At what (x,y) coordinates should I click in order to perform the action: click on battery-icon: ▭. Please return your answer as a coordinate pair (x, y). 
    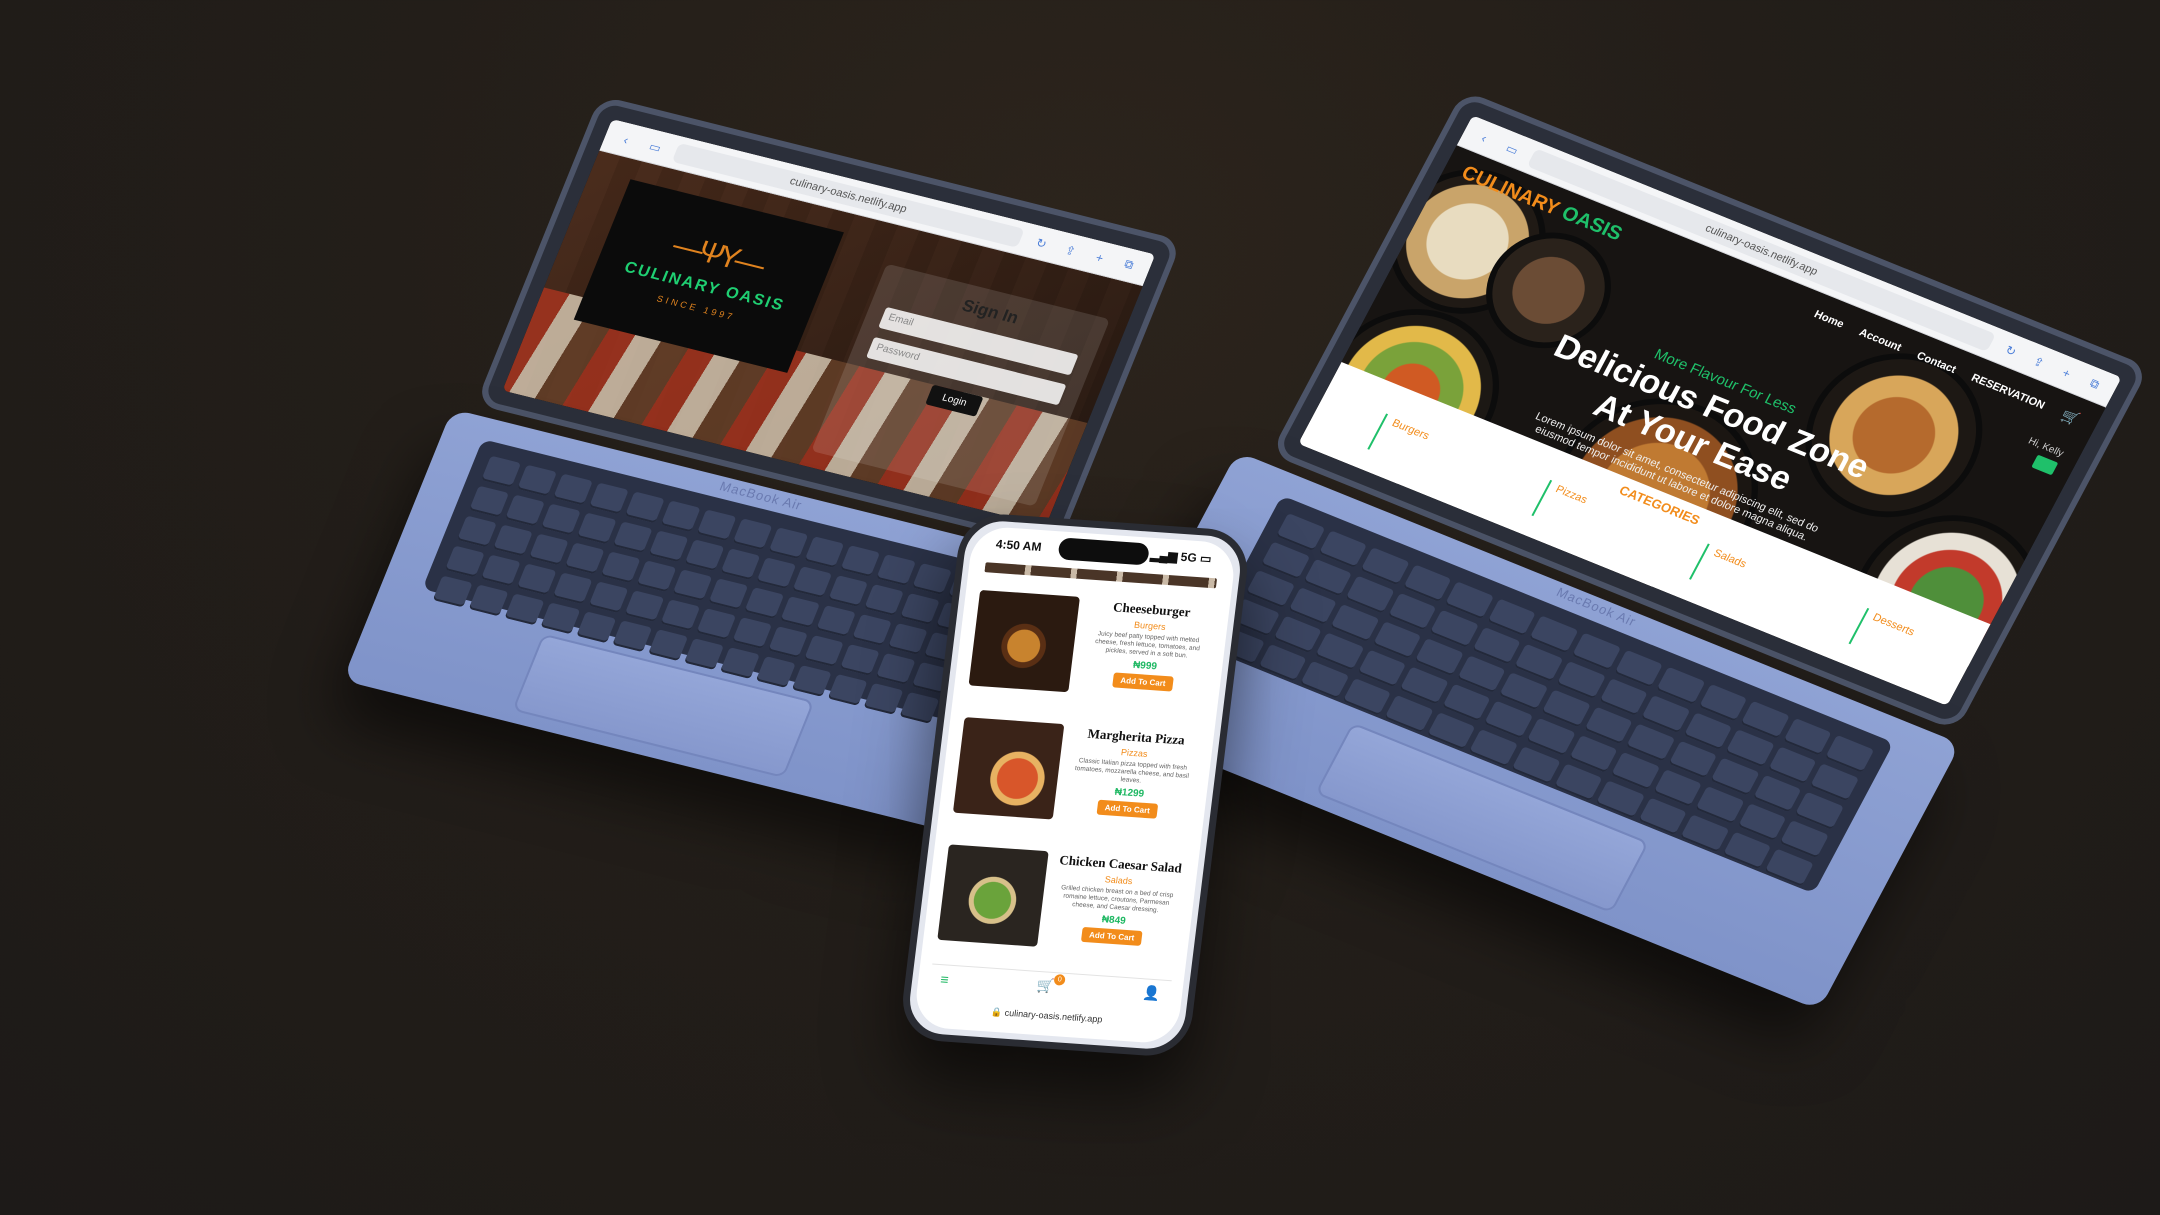
    Looking at the image, I should click on (1206, 558).